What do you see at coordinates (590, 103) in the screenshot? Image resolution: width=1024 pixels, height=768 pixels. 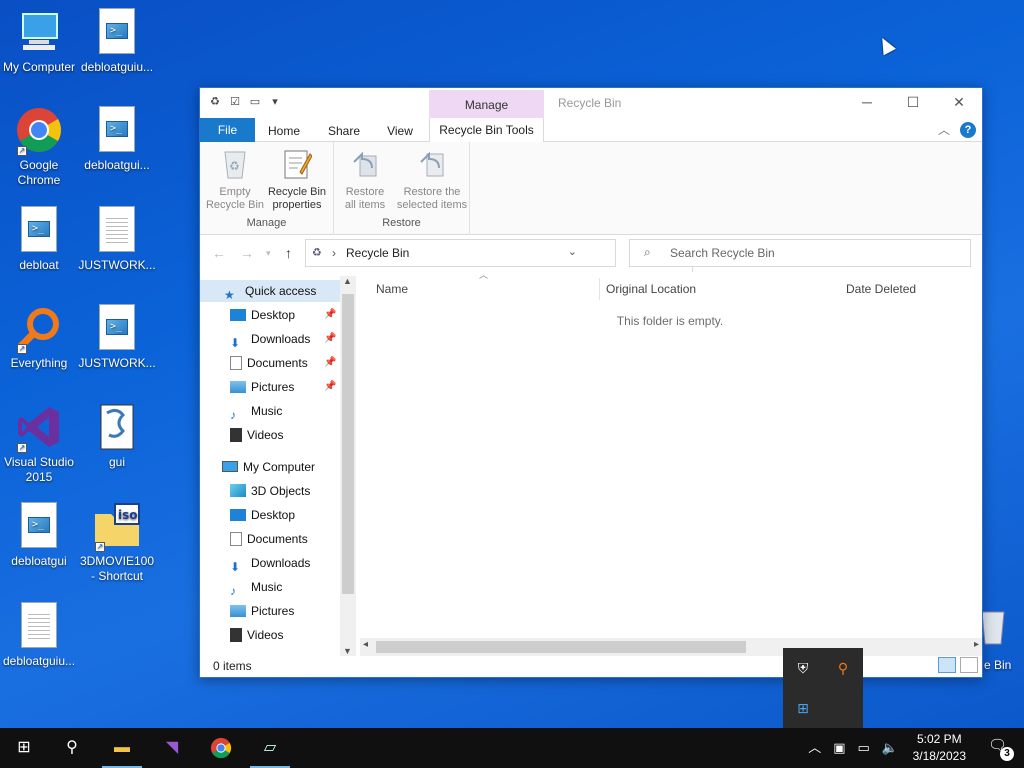 I see `window-title: Recycle Bin` at bounding box center [590, 103].